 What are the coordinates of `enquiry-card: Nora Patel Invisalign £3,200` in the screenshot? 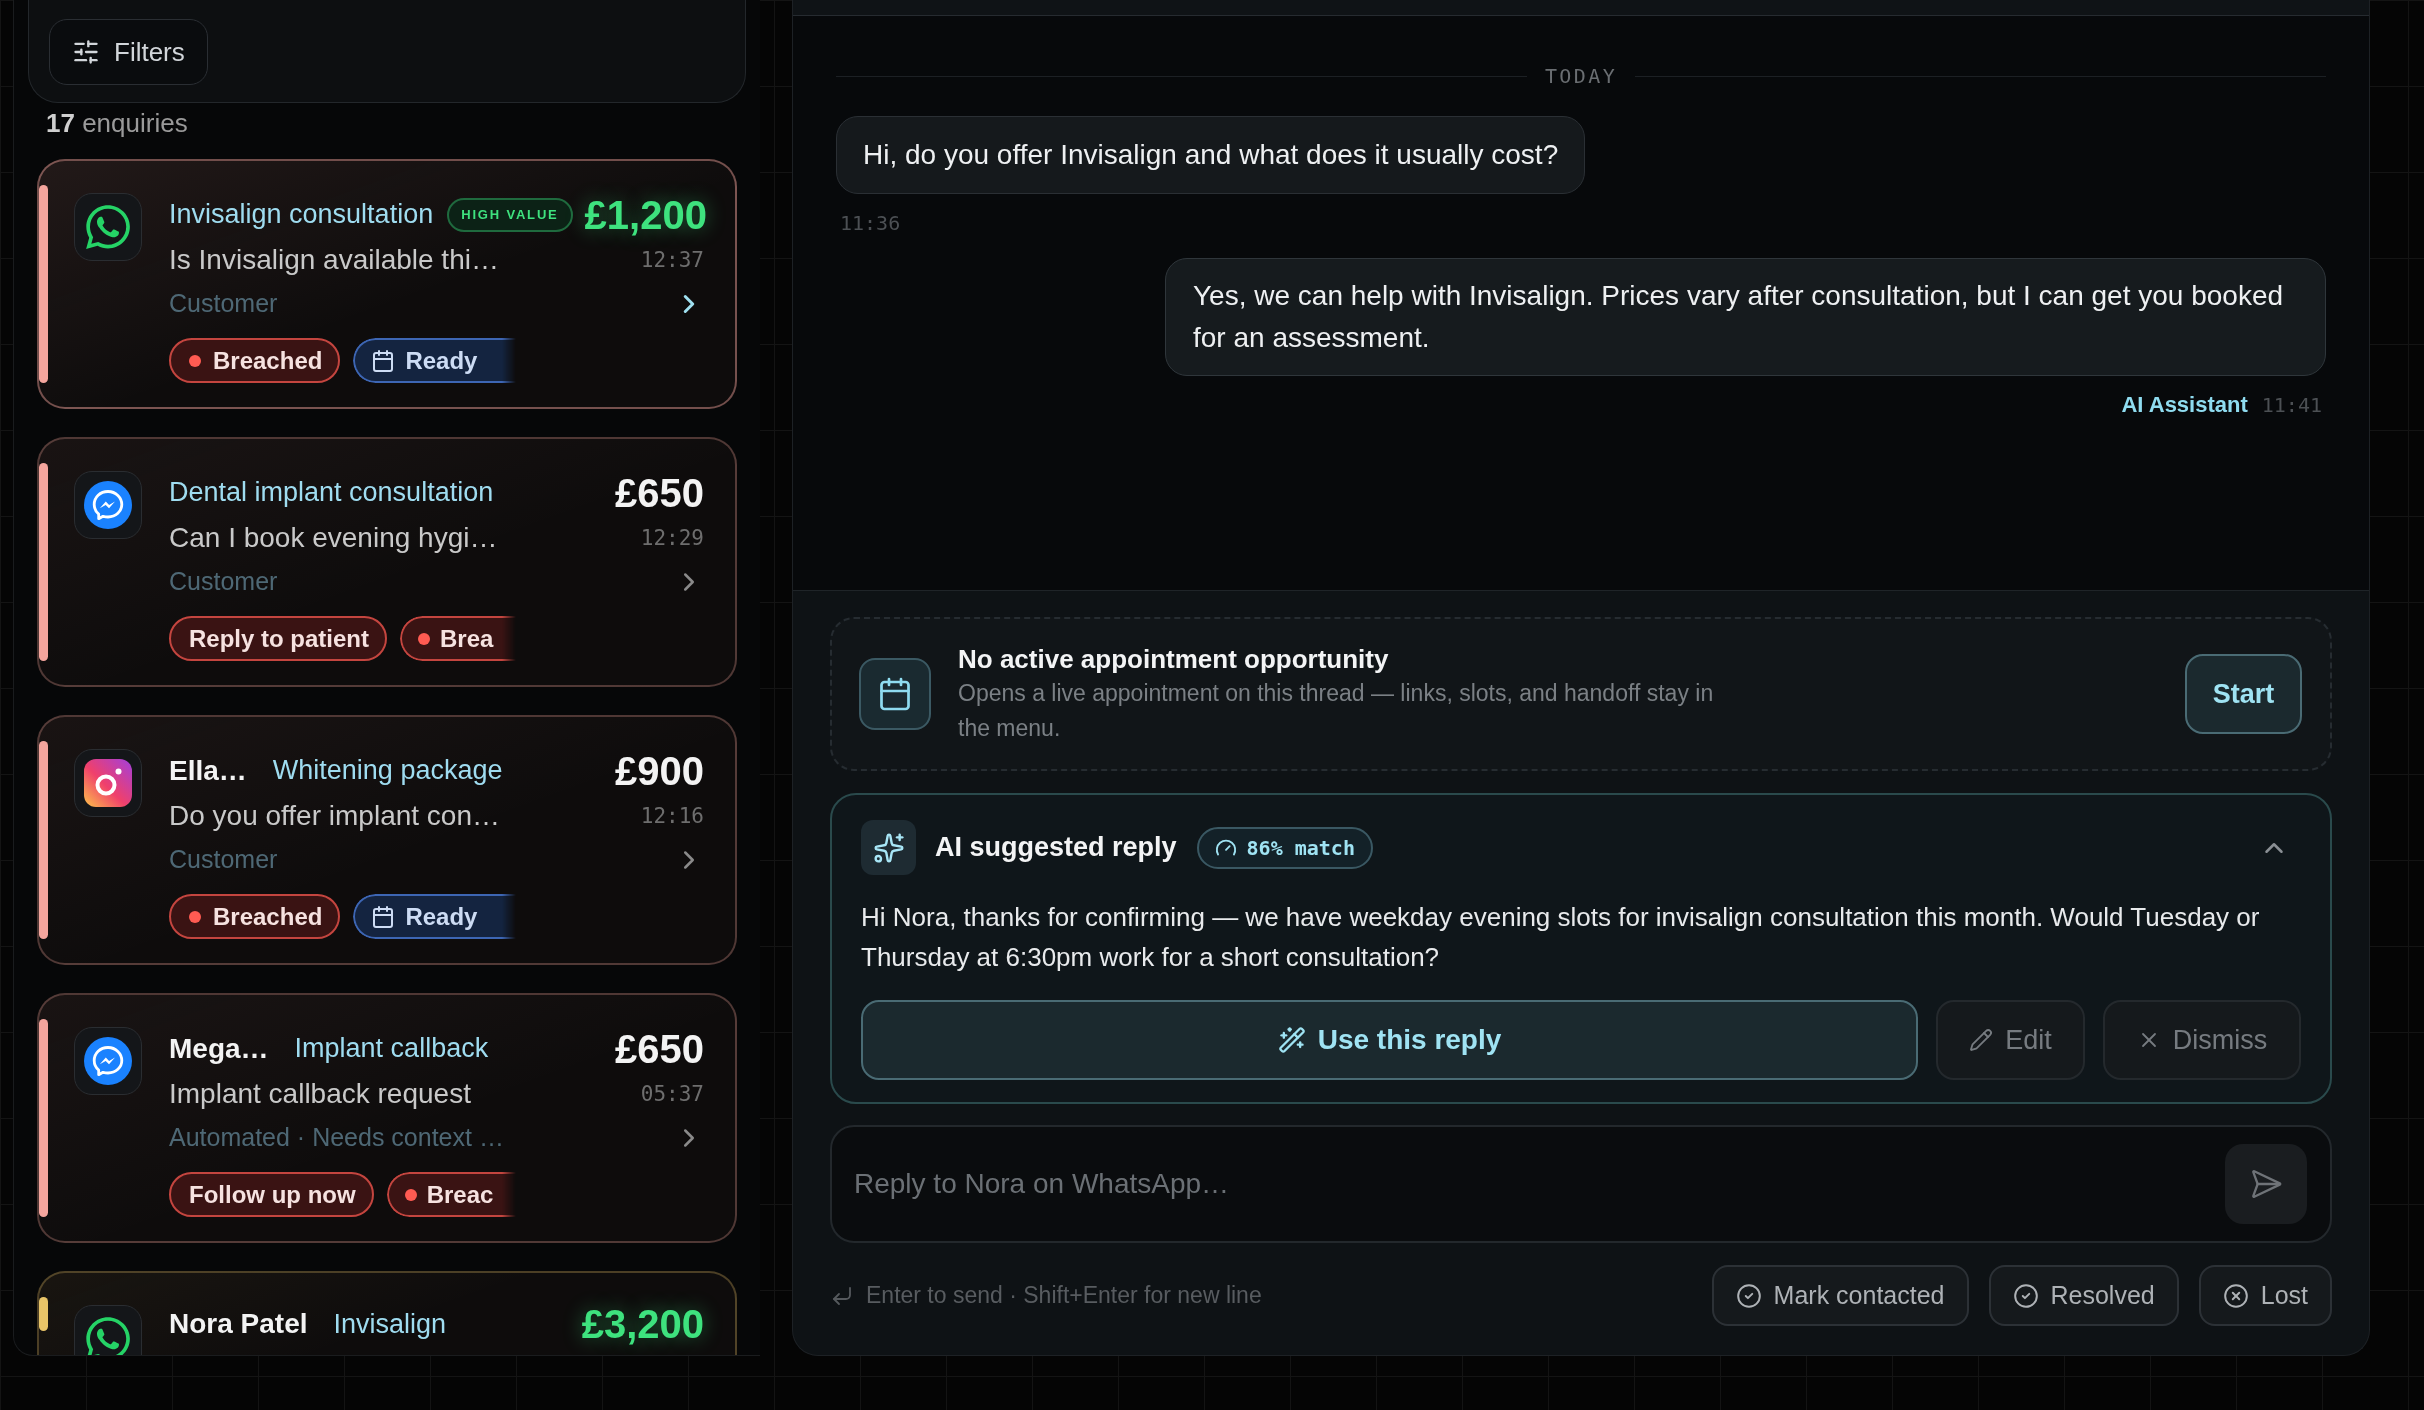 It's located at (387, 1313).